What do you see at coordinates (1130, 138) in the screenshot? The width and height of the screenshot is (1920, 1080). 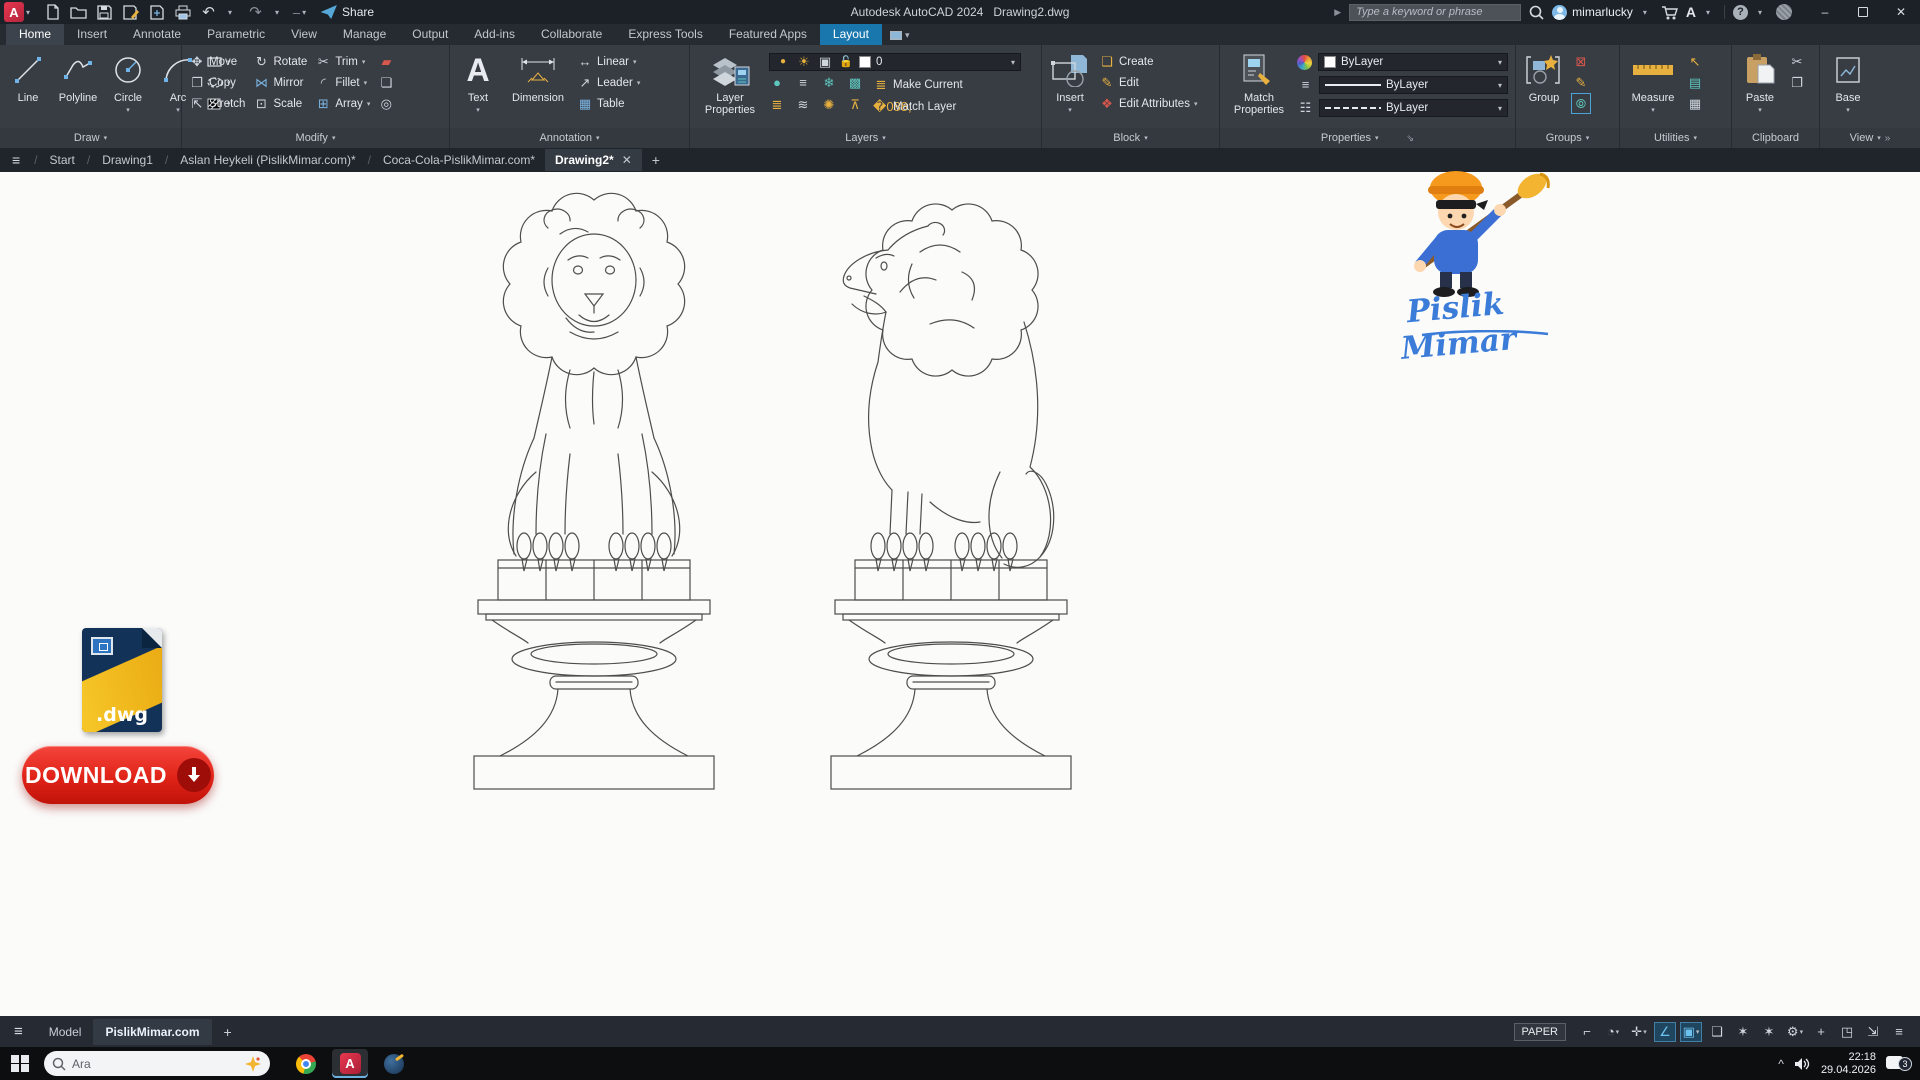 I see `block-panel-label: Block ▾` at bounding box center [1130, 138].